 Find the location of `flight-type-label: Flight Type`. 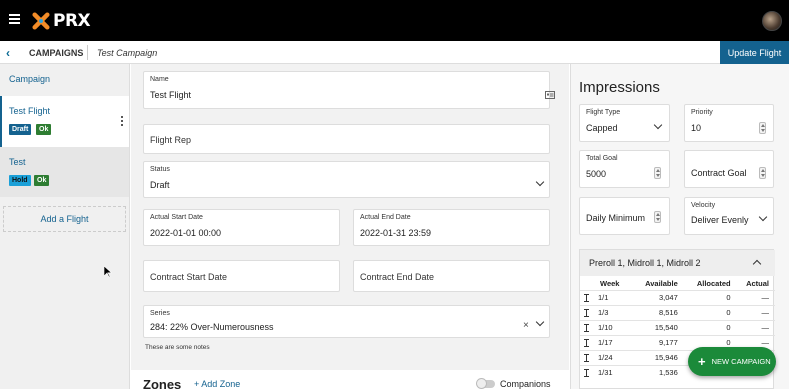

flight-type-label: Flight Type is located at coordinates (603, 112).